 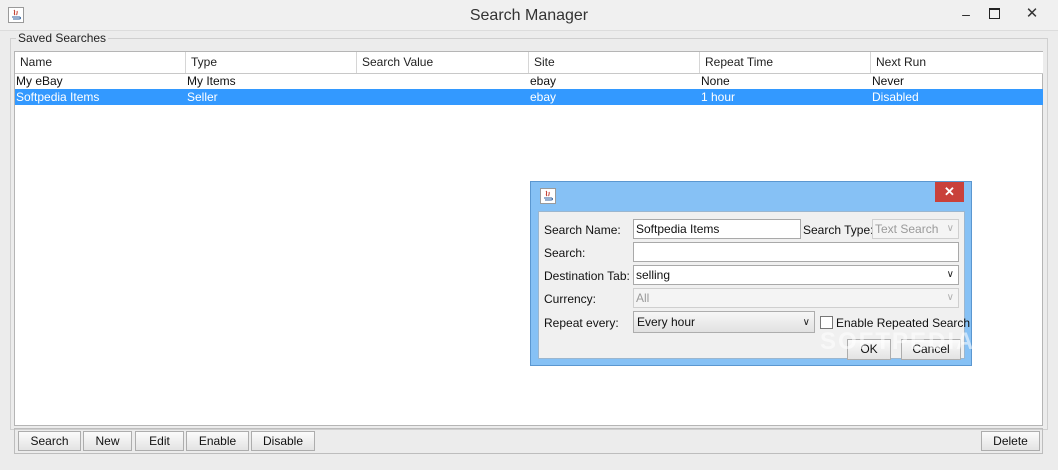 I want to click on destination-tab-select: selling ∨, so click(x=796, y=275).